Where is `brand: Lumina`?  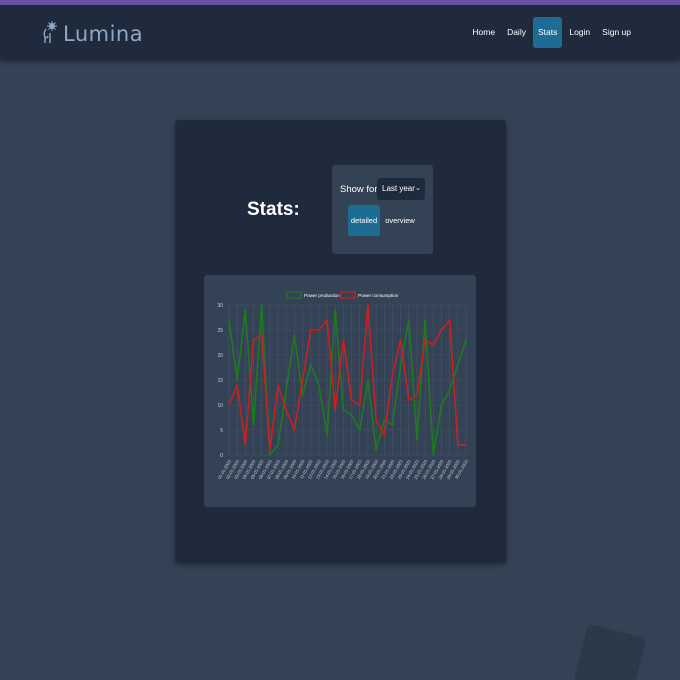
brand: Lumina is located at coordinates (92, 34).